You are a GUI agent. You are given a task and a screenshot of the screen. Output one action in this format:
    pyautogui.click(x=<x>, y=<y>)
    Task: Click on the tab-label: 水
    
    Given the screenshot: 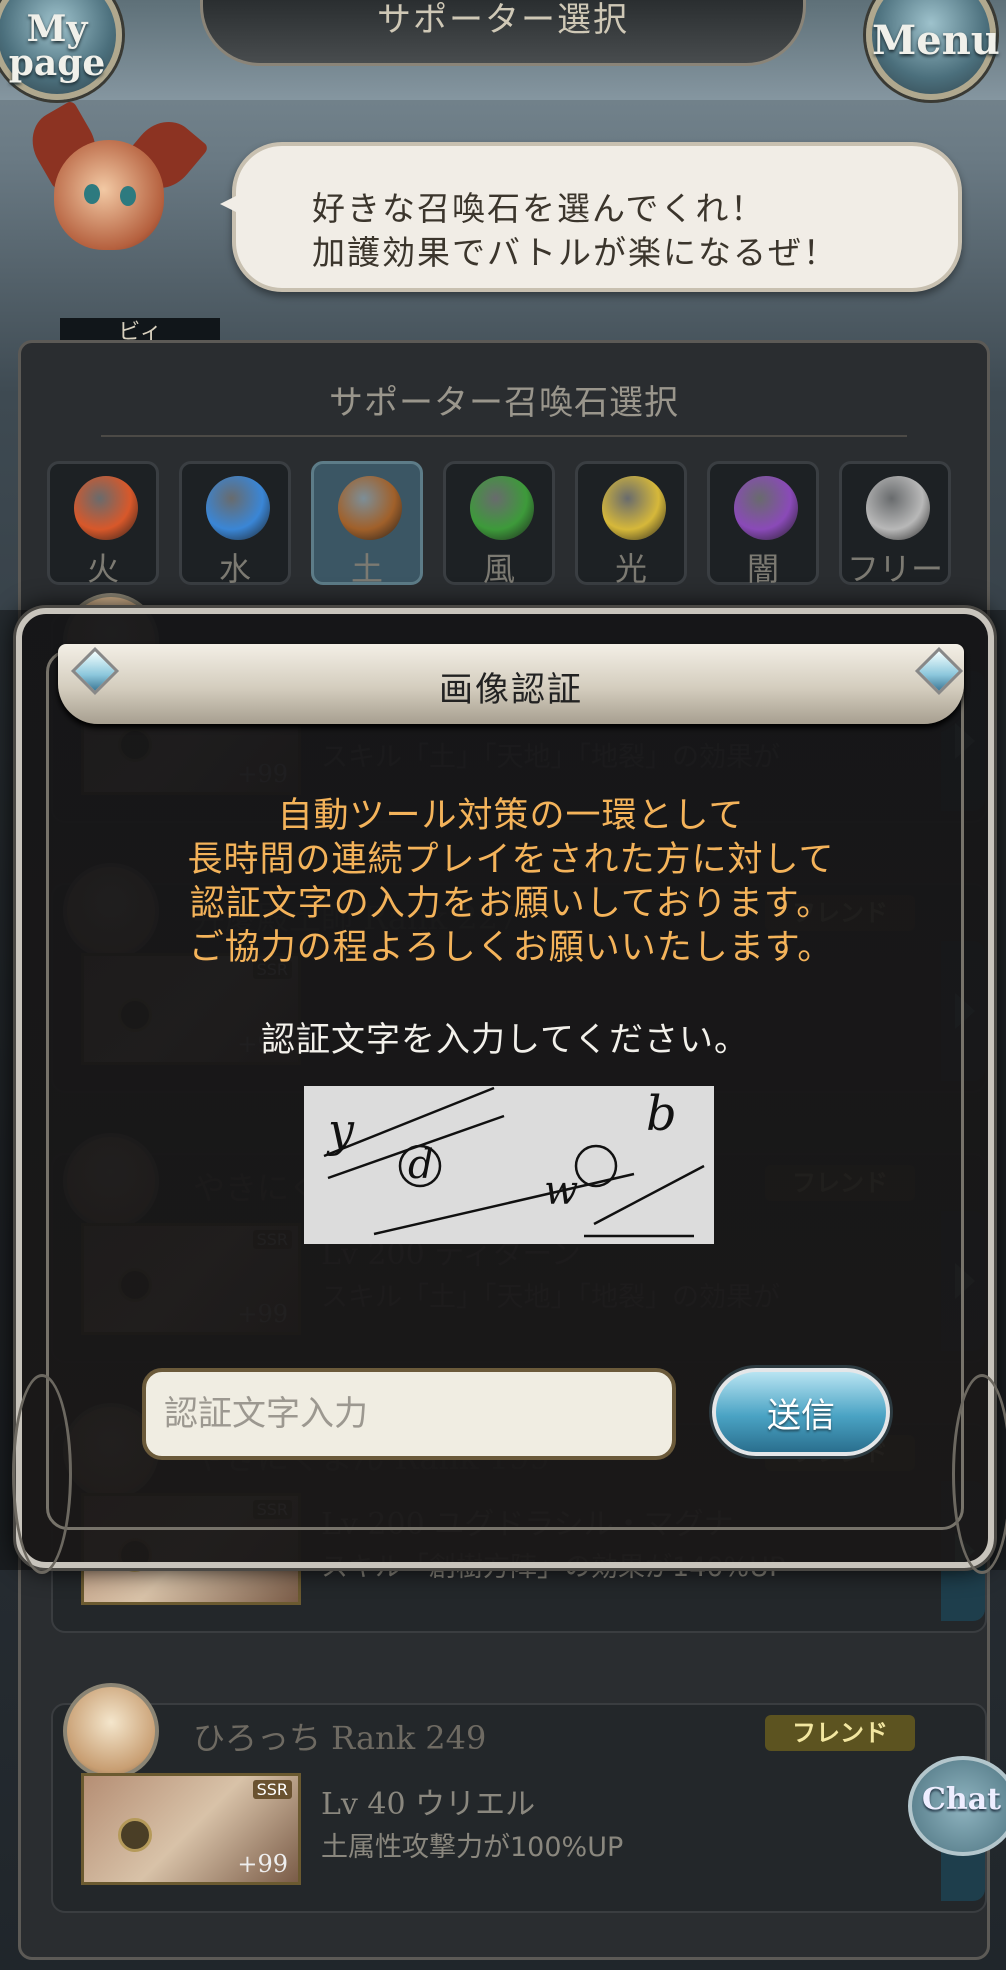 What is the action you would take?
    pyautogui.click(x=234, y=569)
    